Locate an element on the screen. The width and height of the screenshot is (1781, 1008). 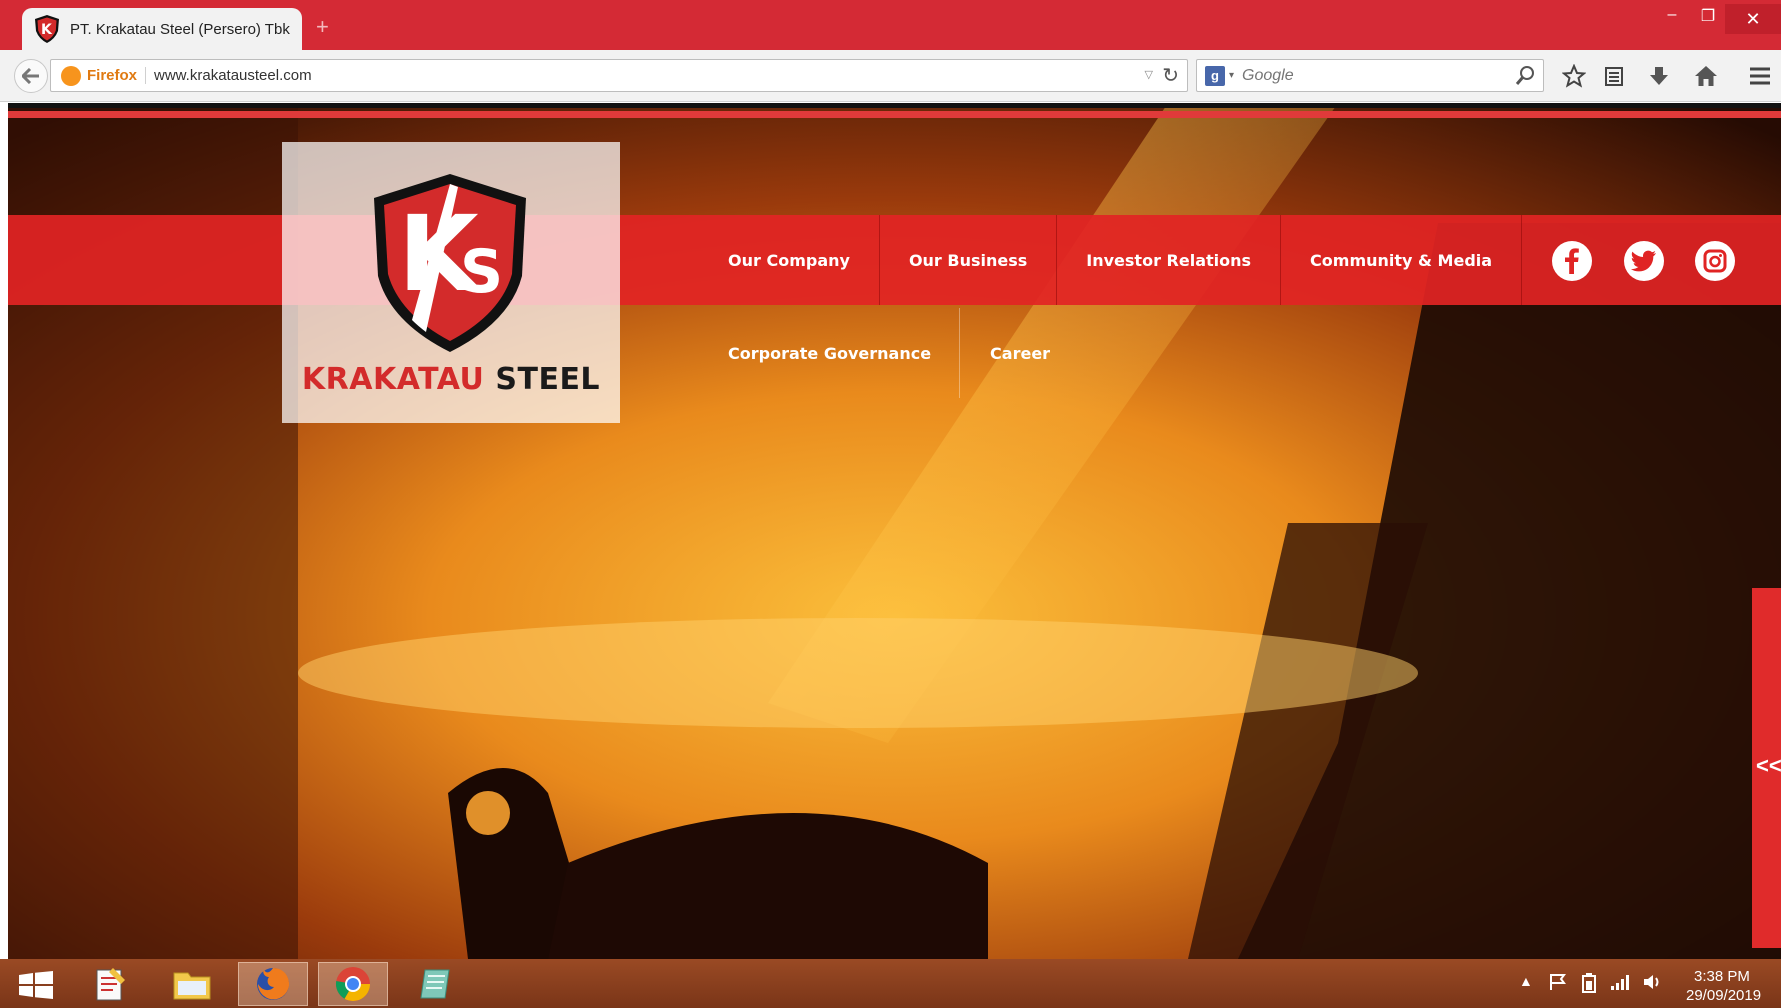
notepad-app is located at coordinates (110, 984).